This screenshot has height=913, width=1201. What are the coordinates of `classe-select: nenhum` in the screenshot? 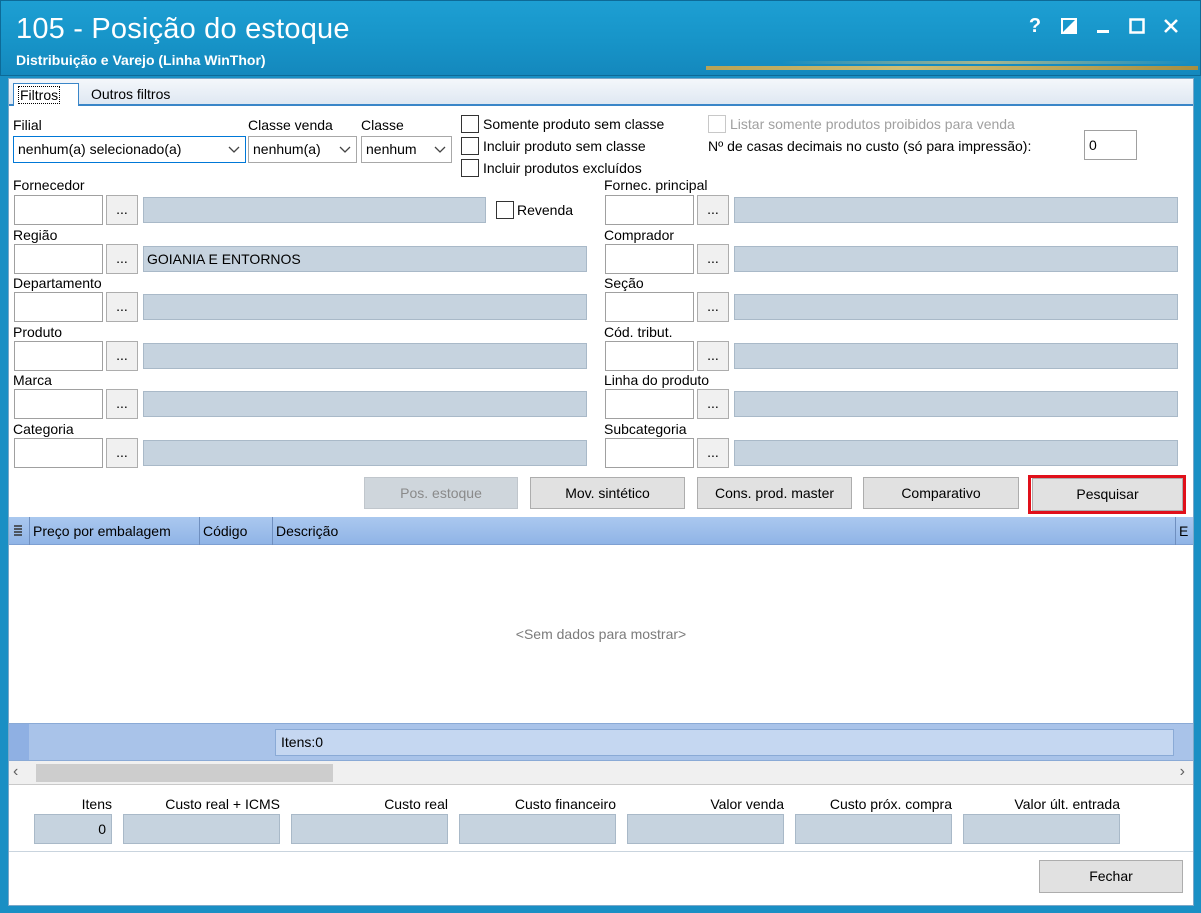 It's located at (406, 149).